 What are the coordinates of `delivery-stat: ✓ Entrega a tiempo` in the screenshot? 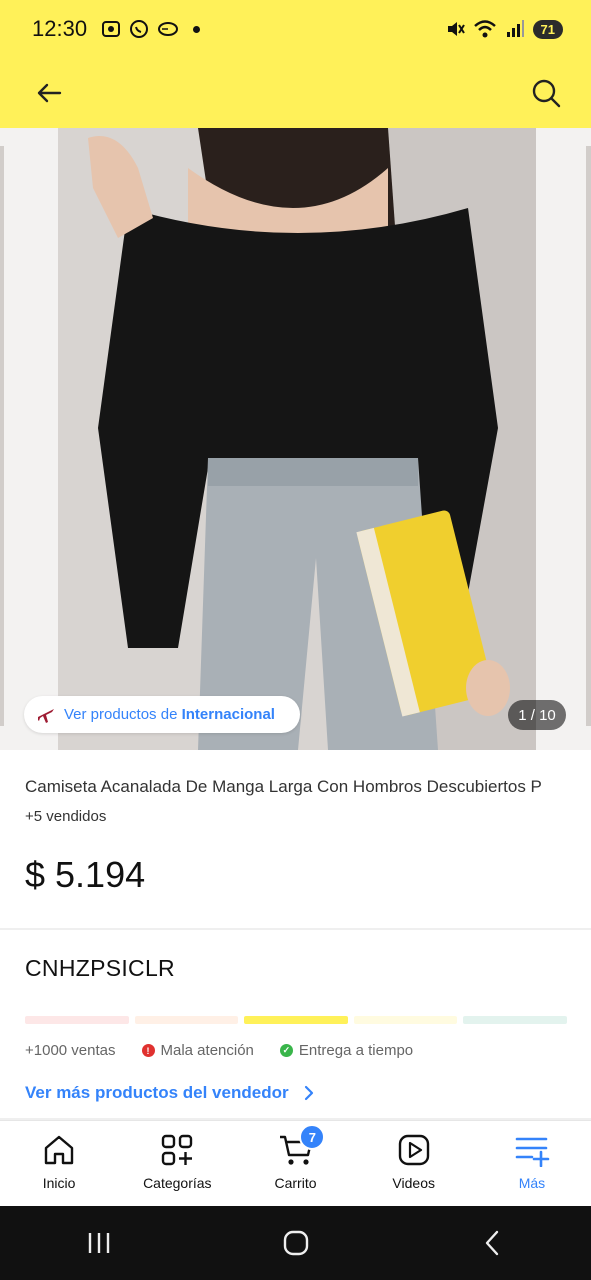 It's located at (346, 1050).